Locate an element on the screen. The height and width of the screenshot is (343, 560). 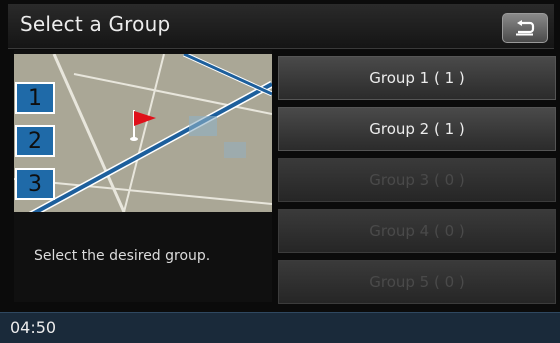
group-3-button: Group 3 ( 0 ) is located at coordinates (417, 180).